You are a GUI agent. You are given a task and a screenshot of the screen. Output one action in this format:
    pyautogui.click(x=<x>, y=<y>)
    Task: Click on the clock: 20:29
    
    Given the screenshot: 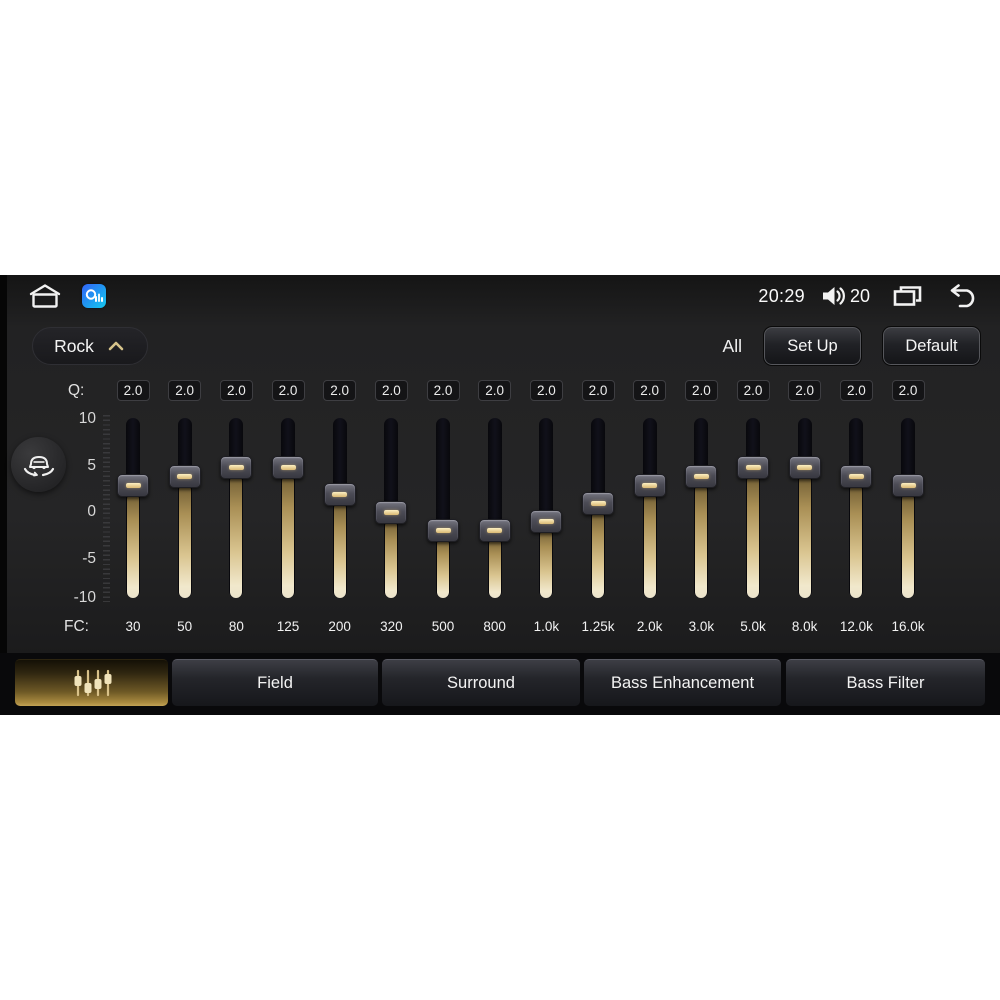 What is the action you would take?
    pyautogui.click(x=781, y=295)
    